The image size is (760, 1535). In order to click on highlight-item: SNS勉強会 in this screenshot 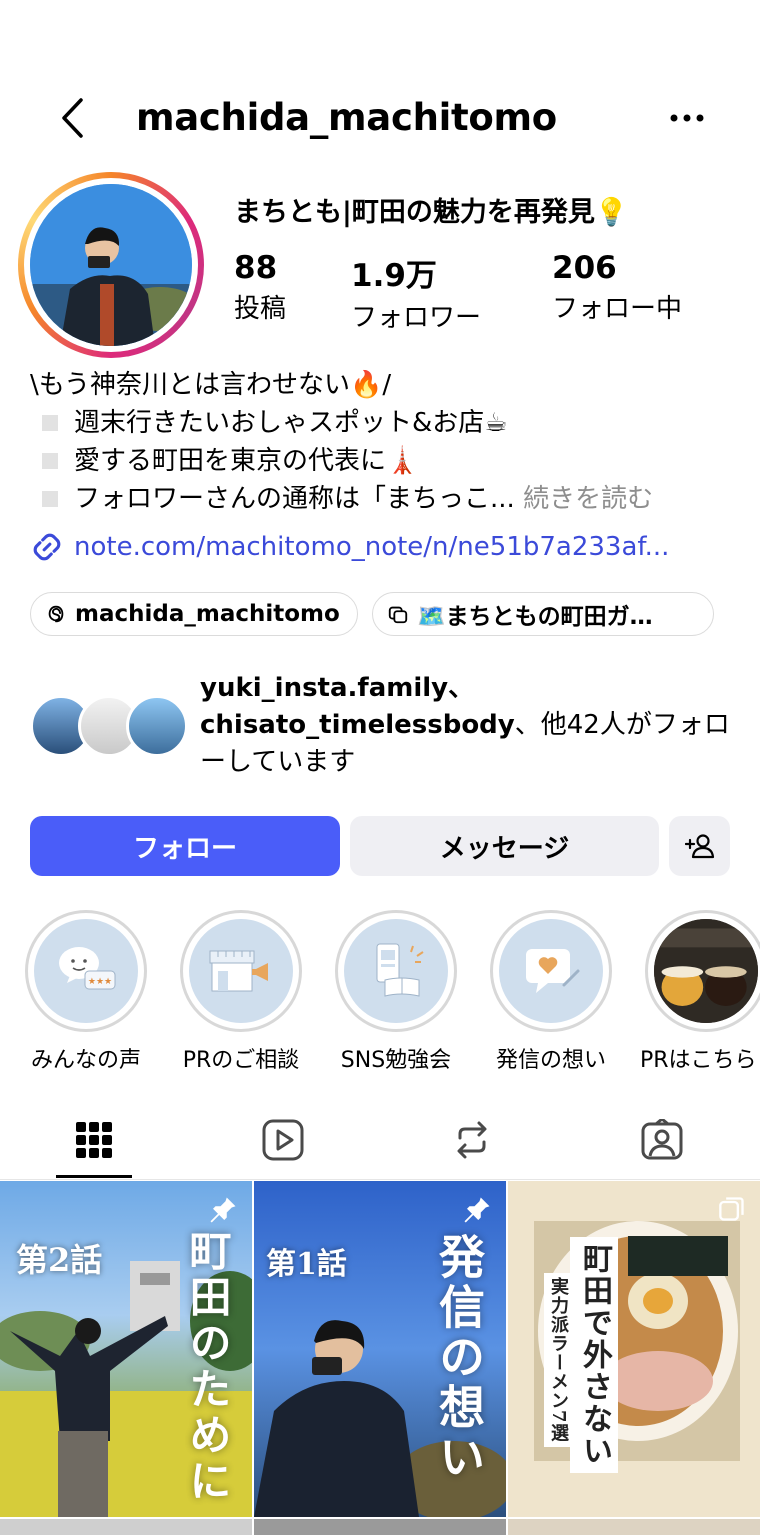, I will do `click(396, 992)`.